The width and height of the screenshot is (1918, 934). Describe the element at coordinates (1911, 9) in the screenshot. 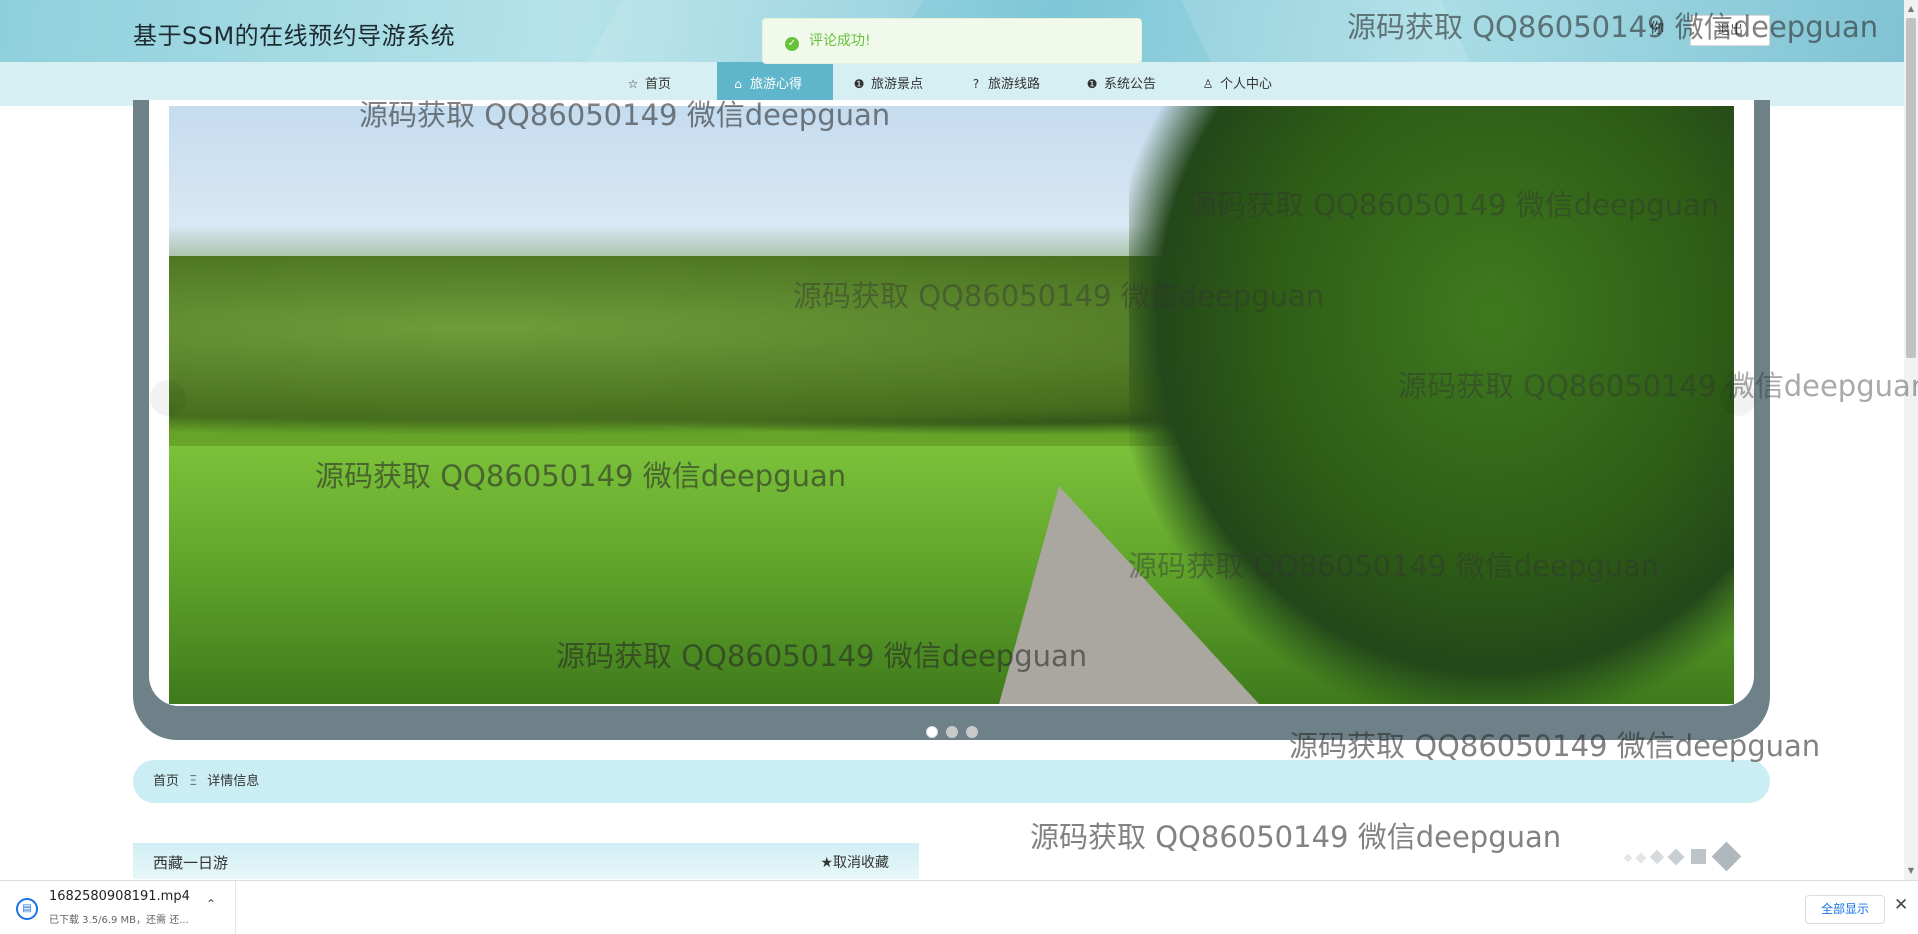

I see `scroll-up-arrow: ▲` at that location.